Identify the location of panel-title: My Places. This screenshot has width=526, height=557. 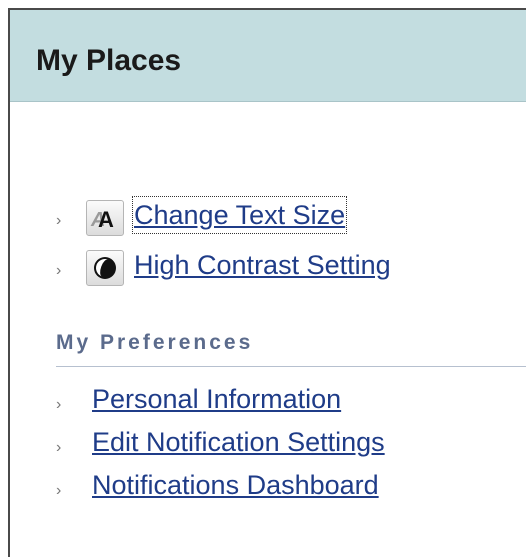
(109, 60).